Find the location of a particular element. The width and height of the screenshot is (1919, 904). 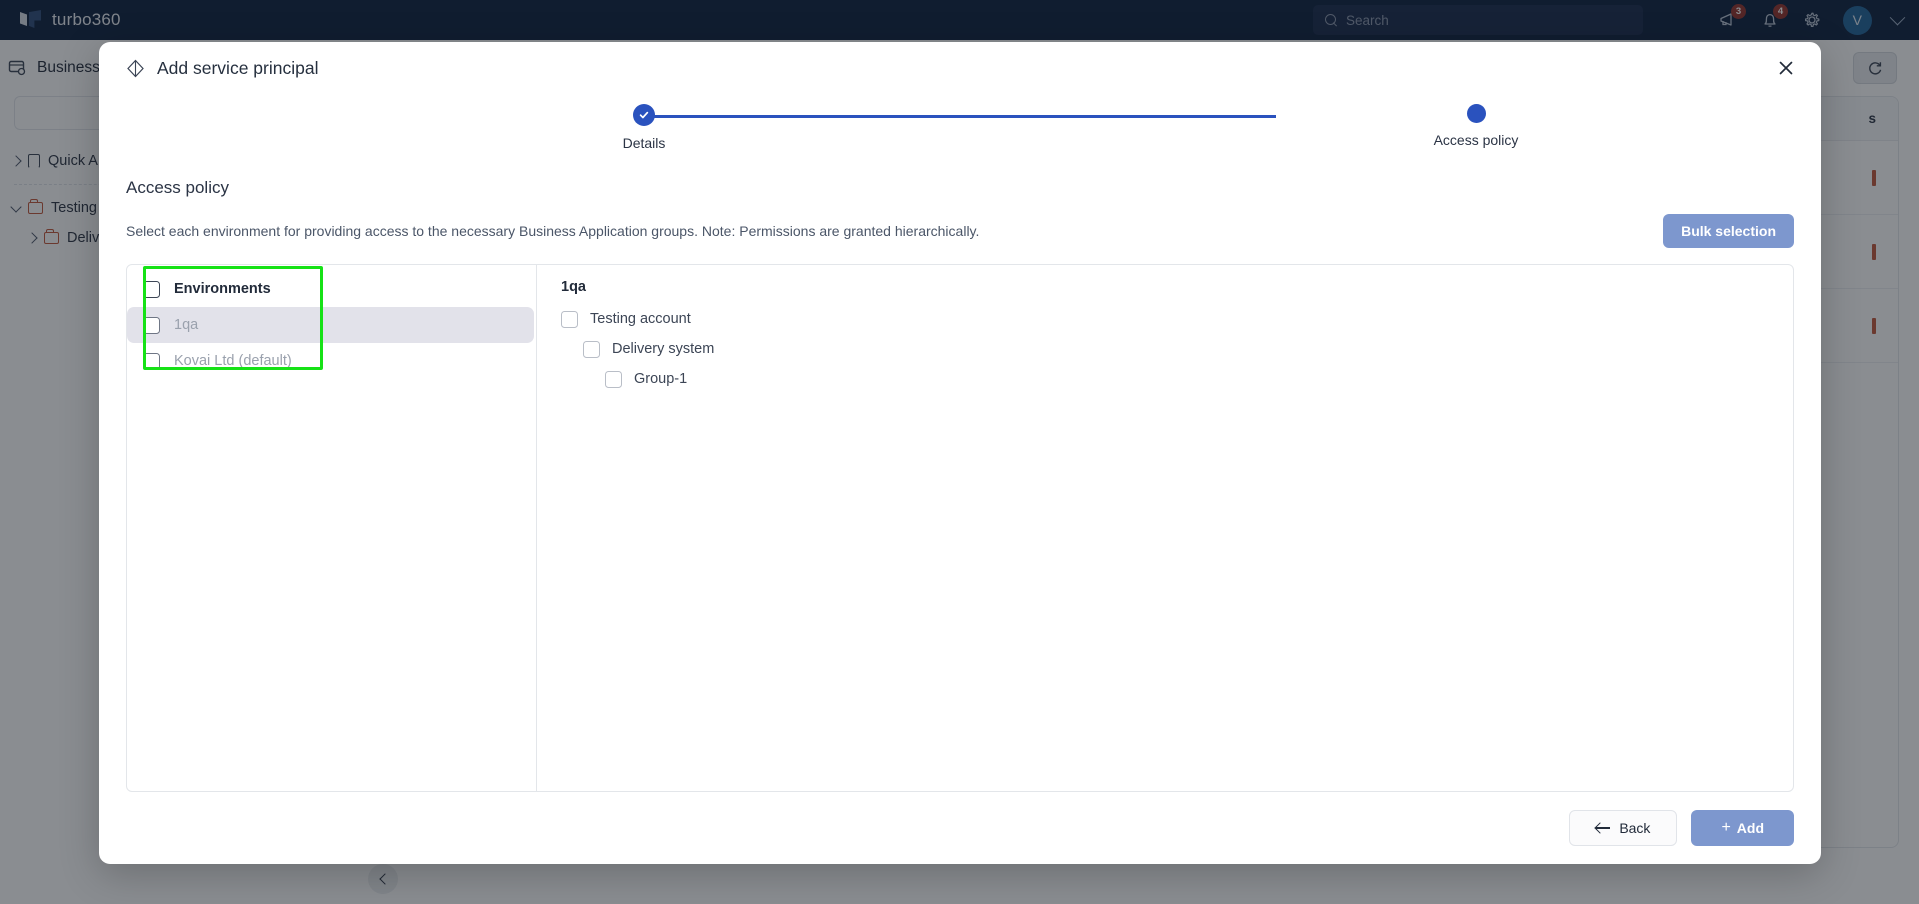

check-icon is located at coordinates (644, 115).